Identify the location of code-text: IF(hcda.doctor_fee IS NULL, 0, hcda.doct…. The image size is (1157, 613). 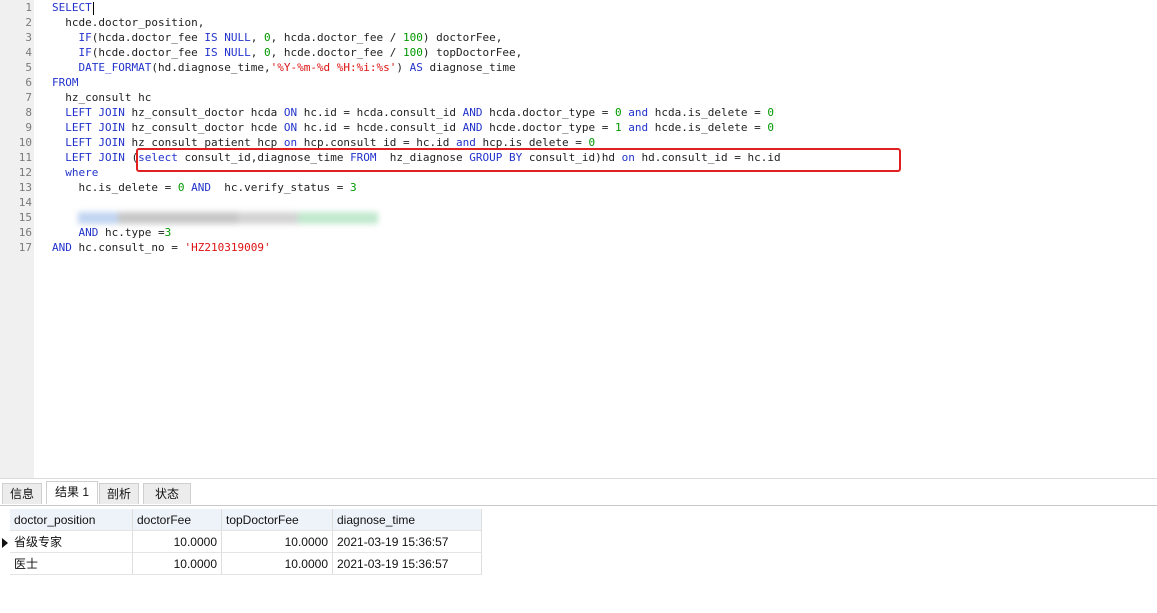
(277, 37).